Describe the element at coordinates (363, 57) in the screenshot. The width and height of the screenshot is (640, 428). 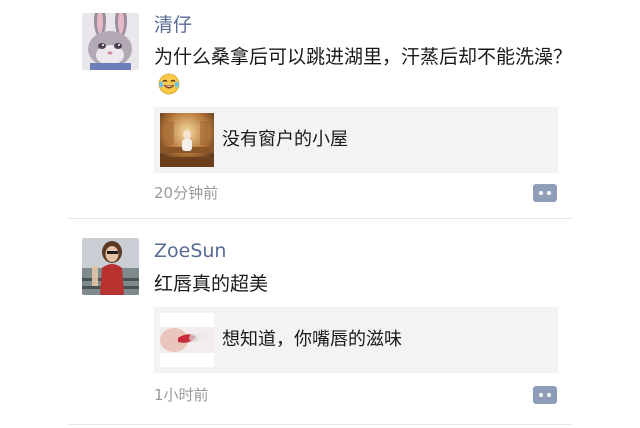
I see `post-text-body: 为什么桑拿后可以跳进湖里，汗蒸后却不能洗澡？` at that location.